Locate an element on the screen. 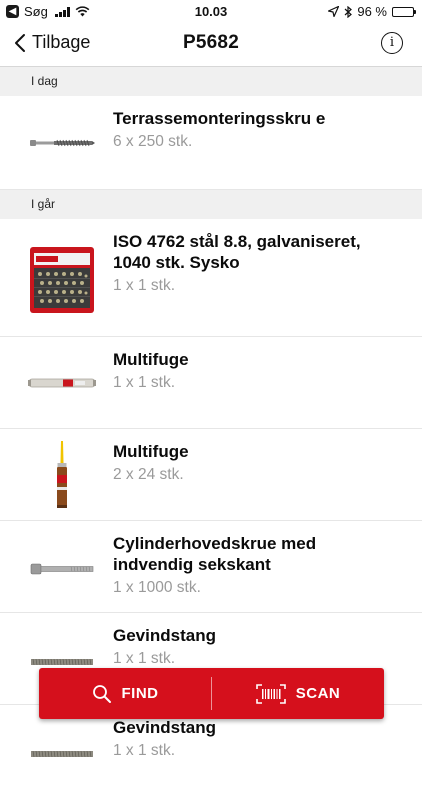  item-quantity: 1 x 1000 stk. is located at coordinates (157, 587).